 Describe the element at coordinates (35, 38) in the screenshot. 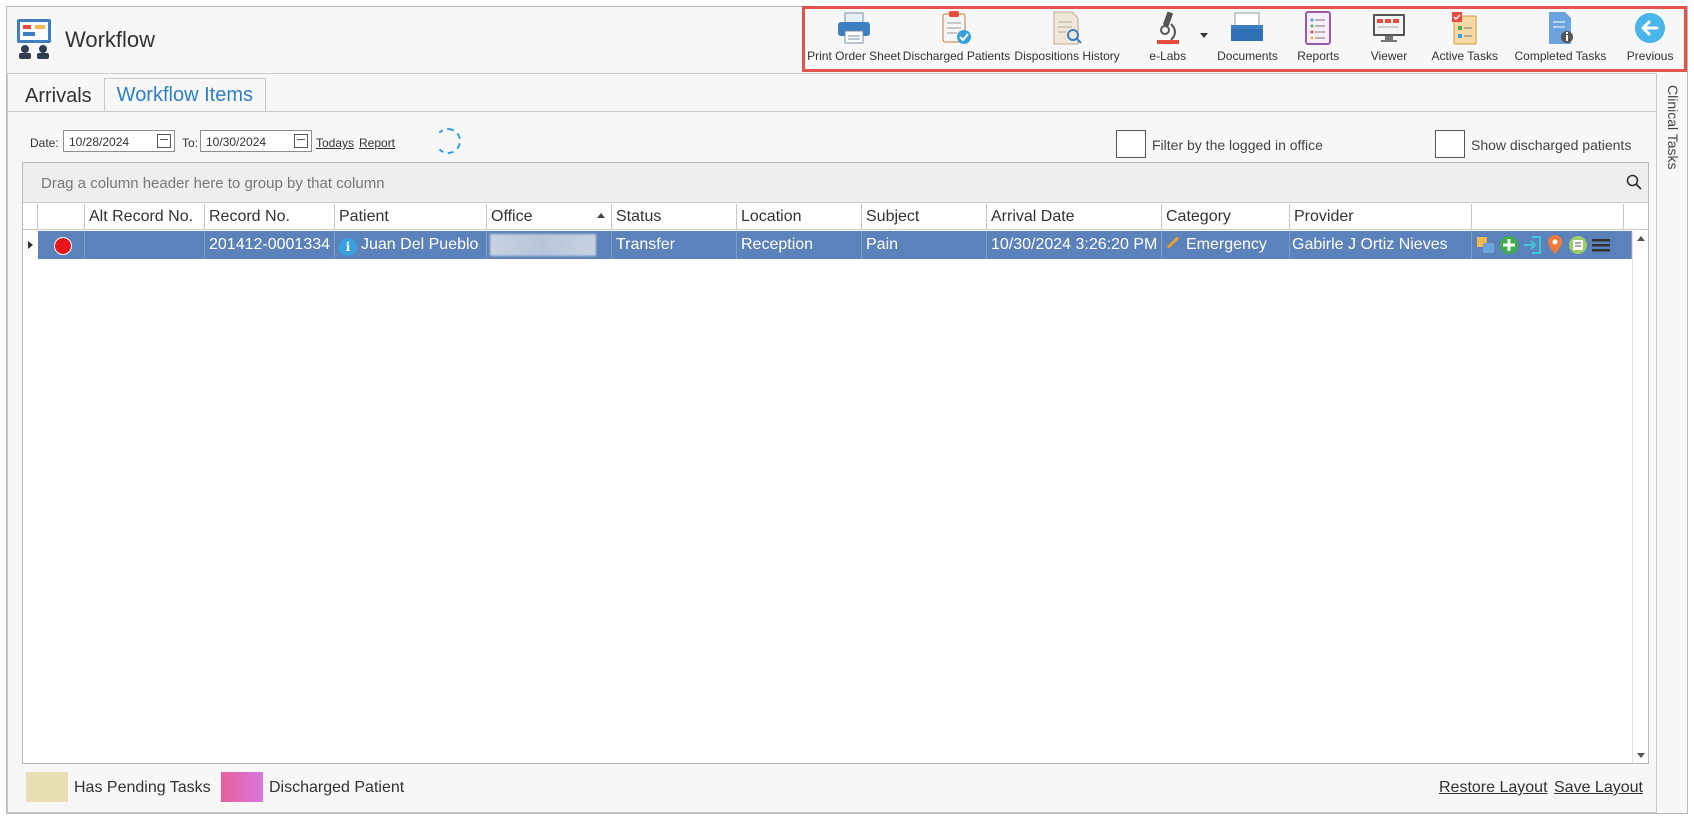

I see `workflow-logo-icon` at that location.